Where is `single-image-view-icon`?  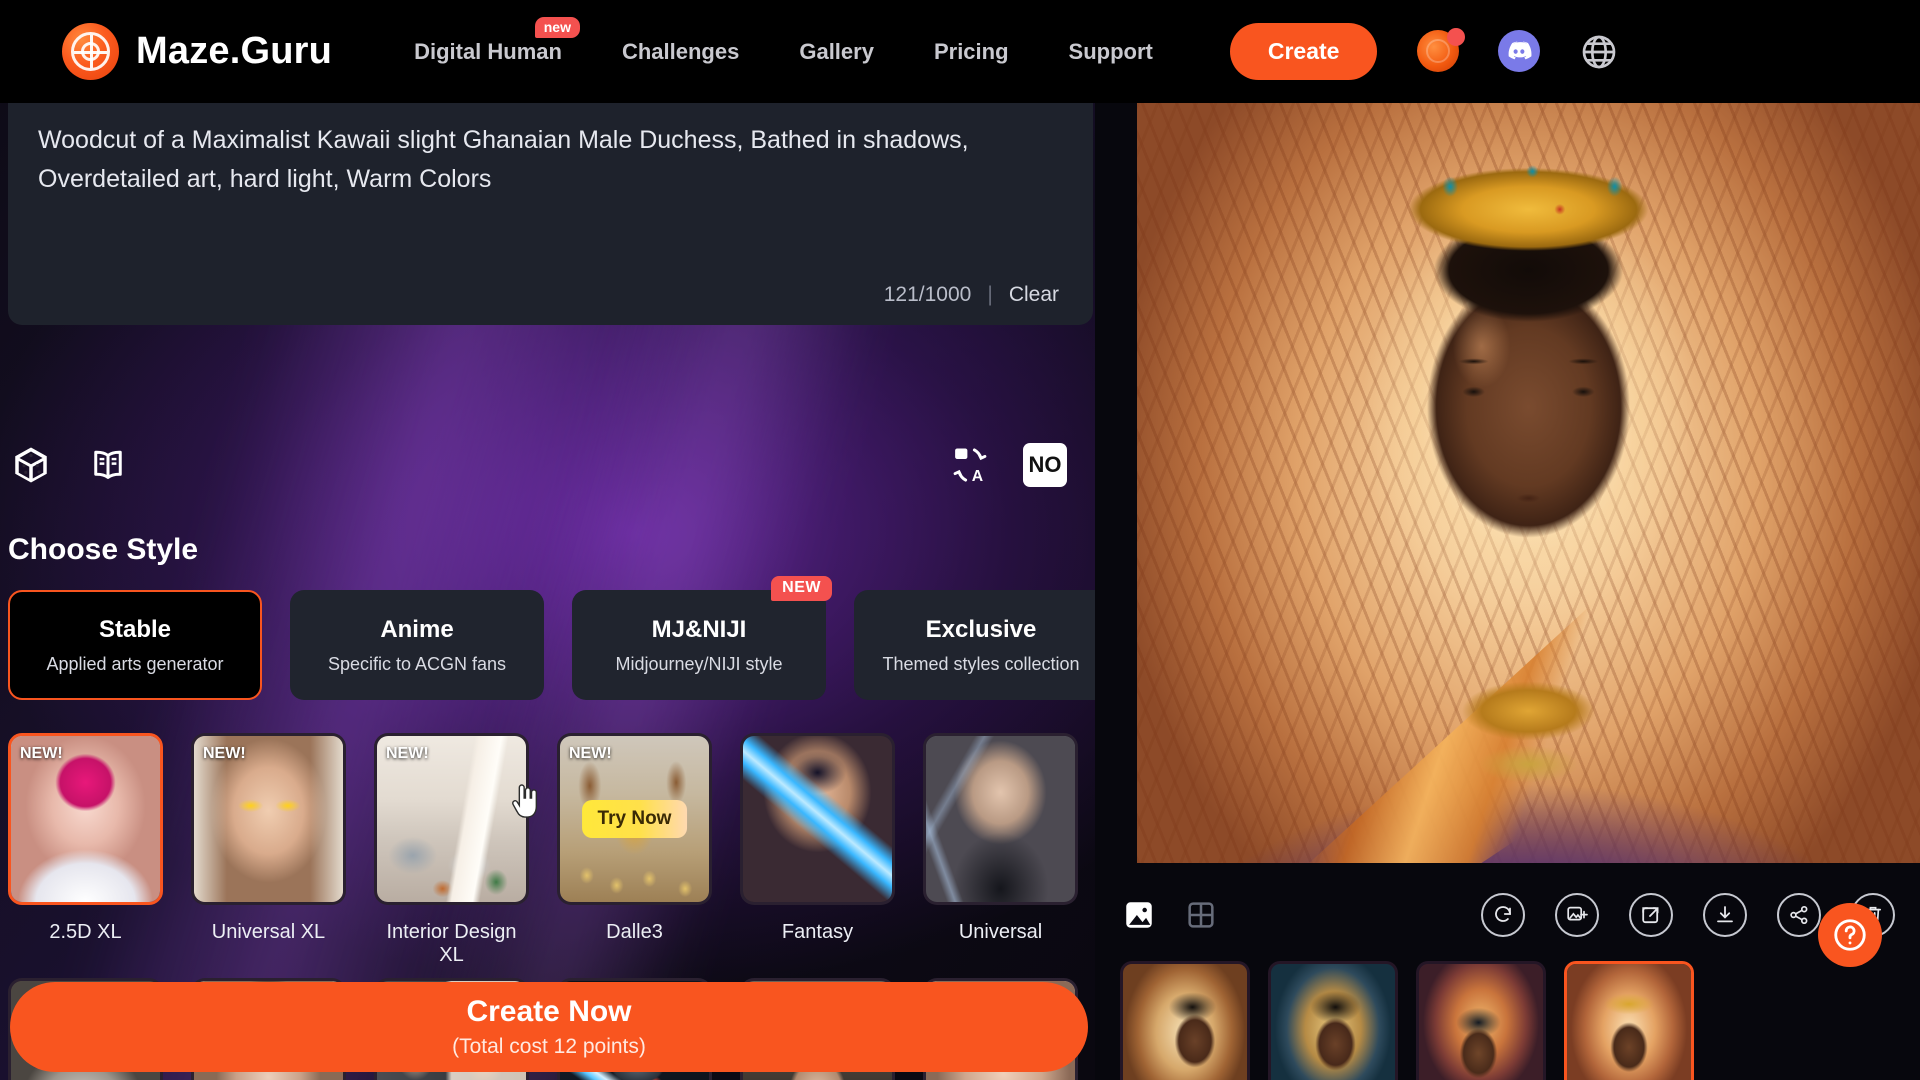 single-image-view-icon is located at coordinates (1139, 915).